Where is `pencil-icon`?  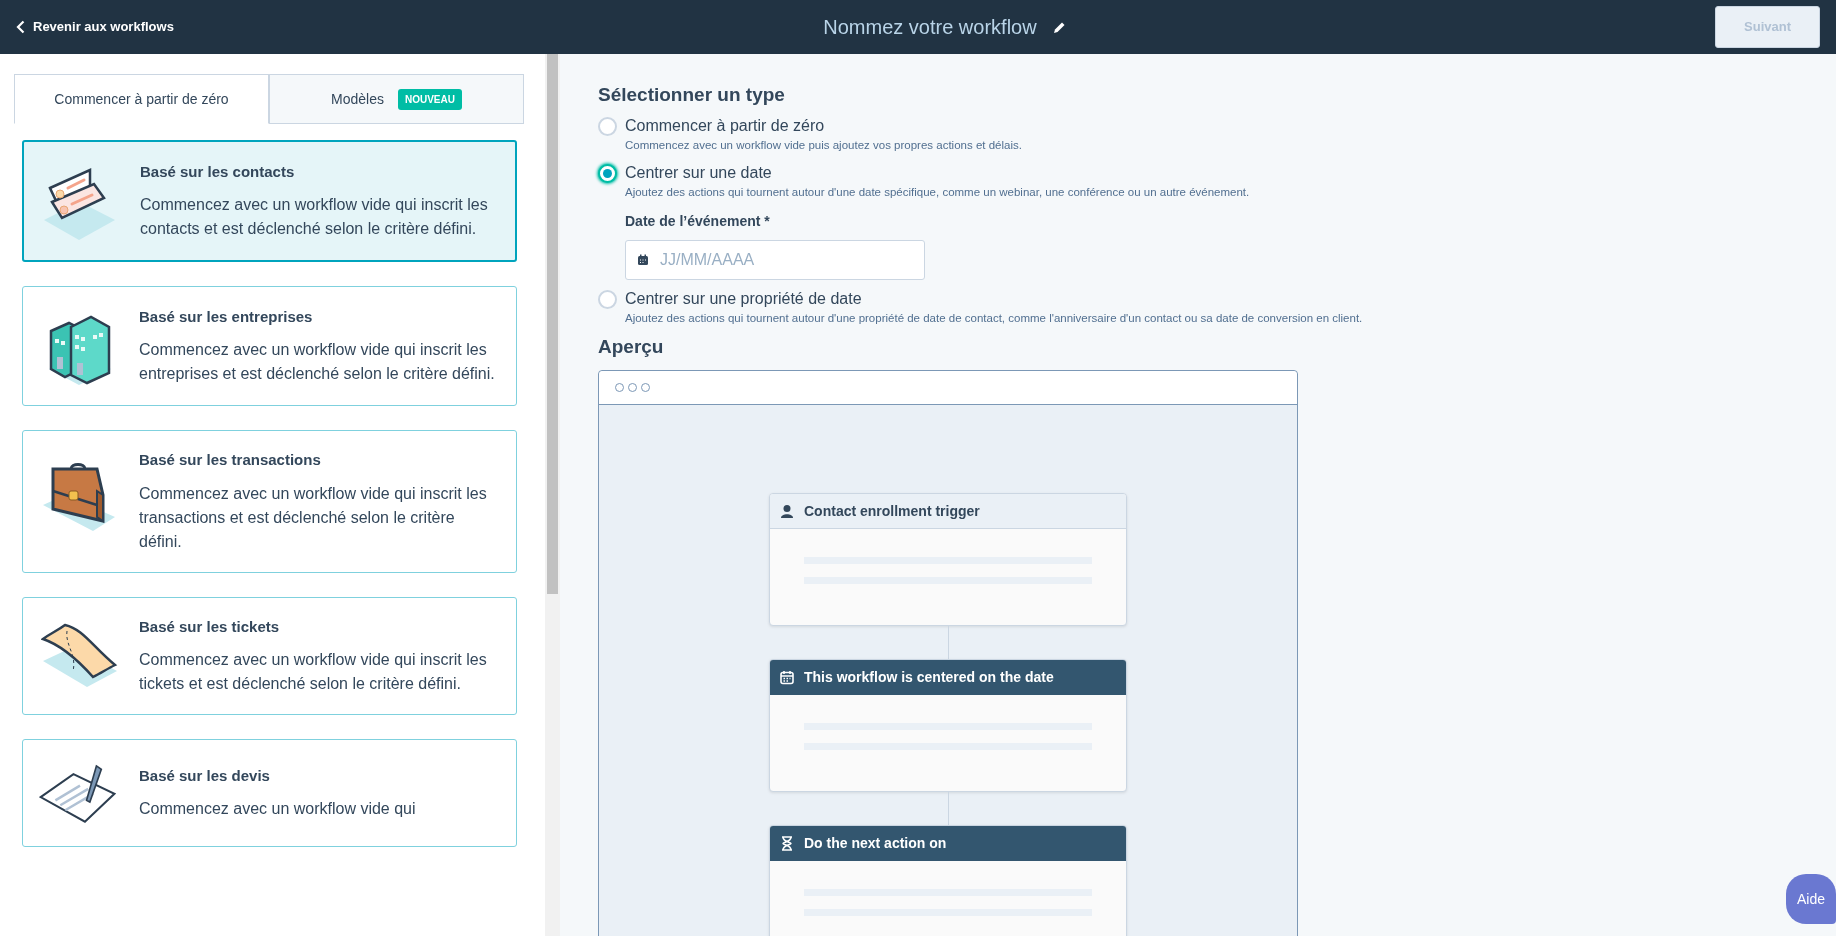 pencil-icon is located at coordinates (1059, 27).